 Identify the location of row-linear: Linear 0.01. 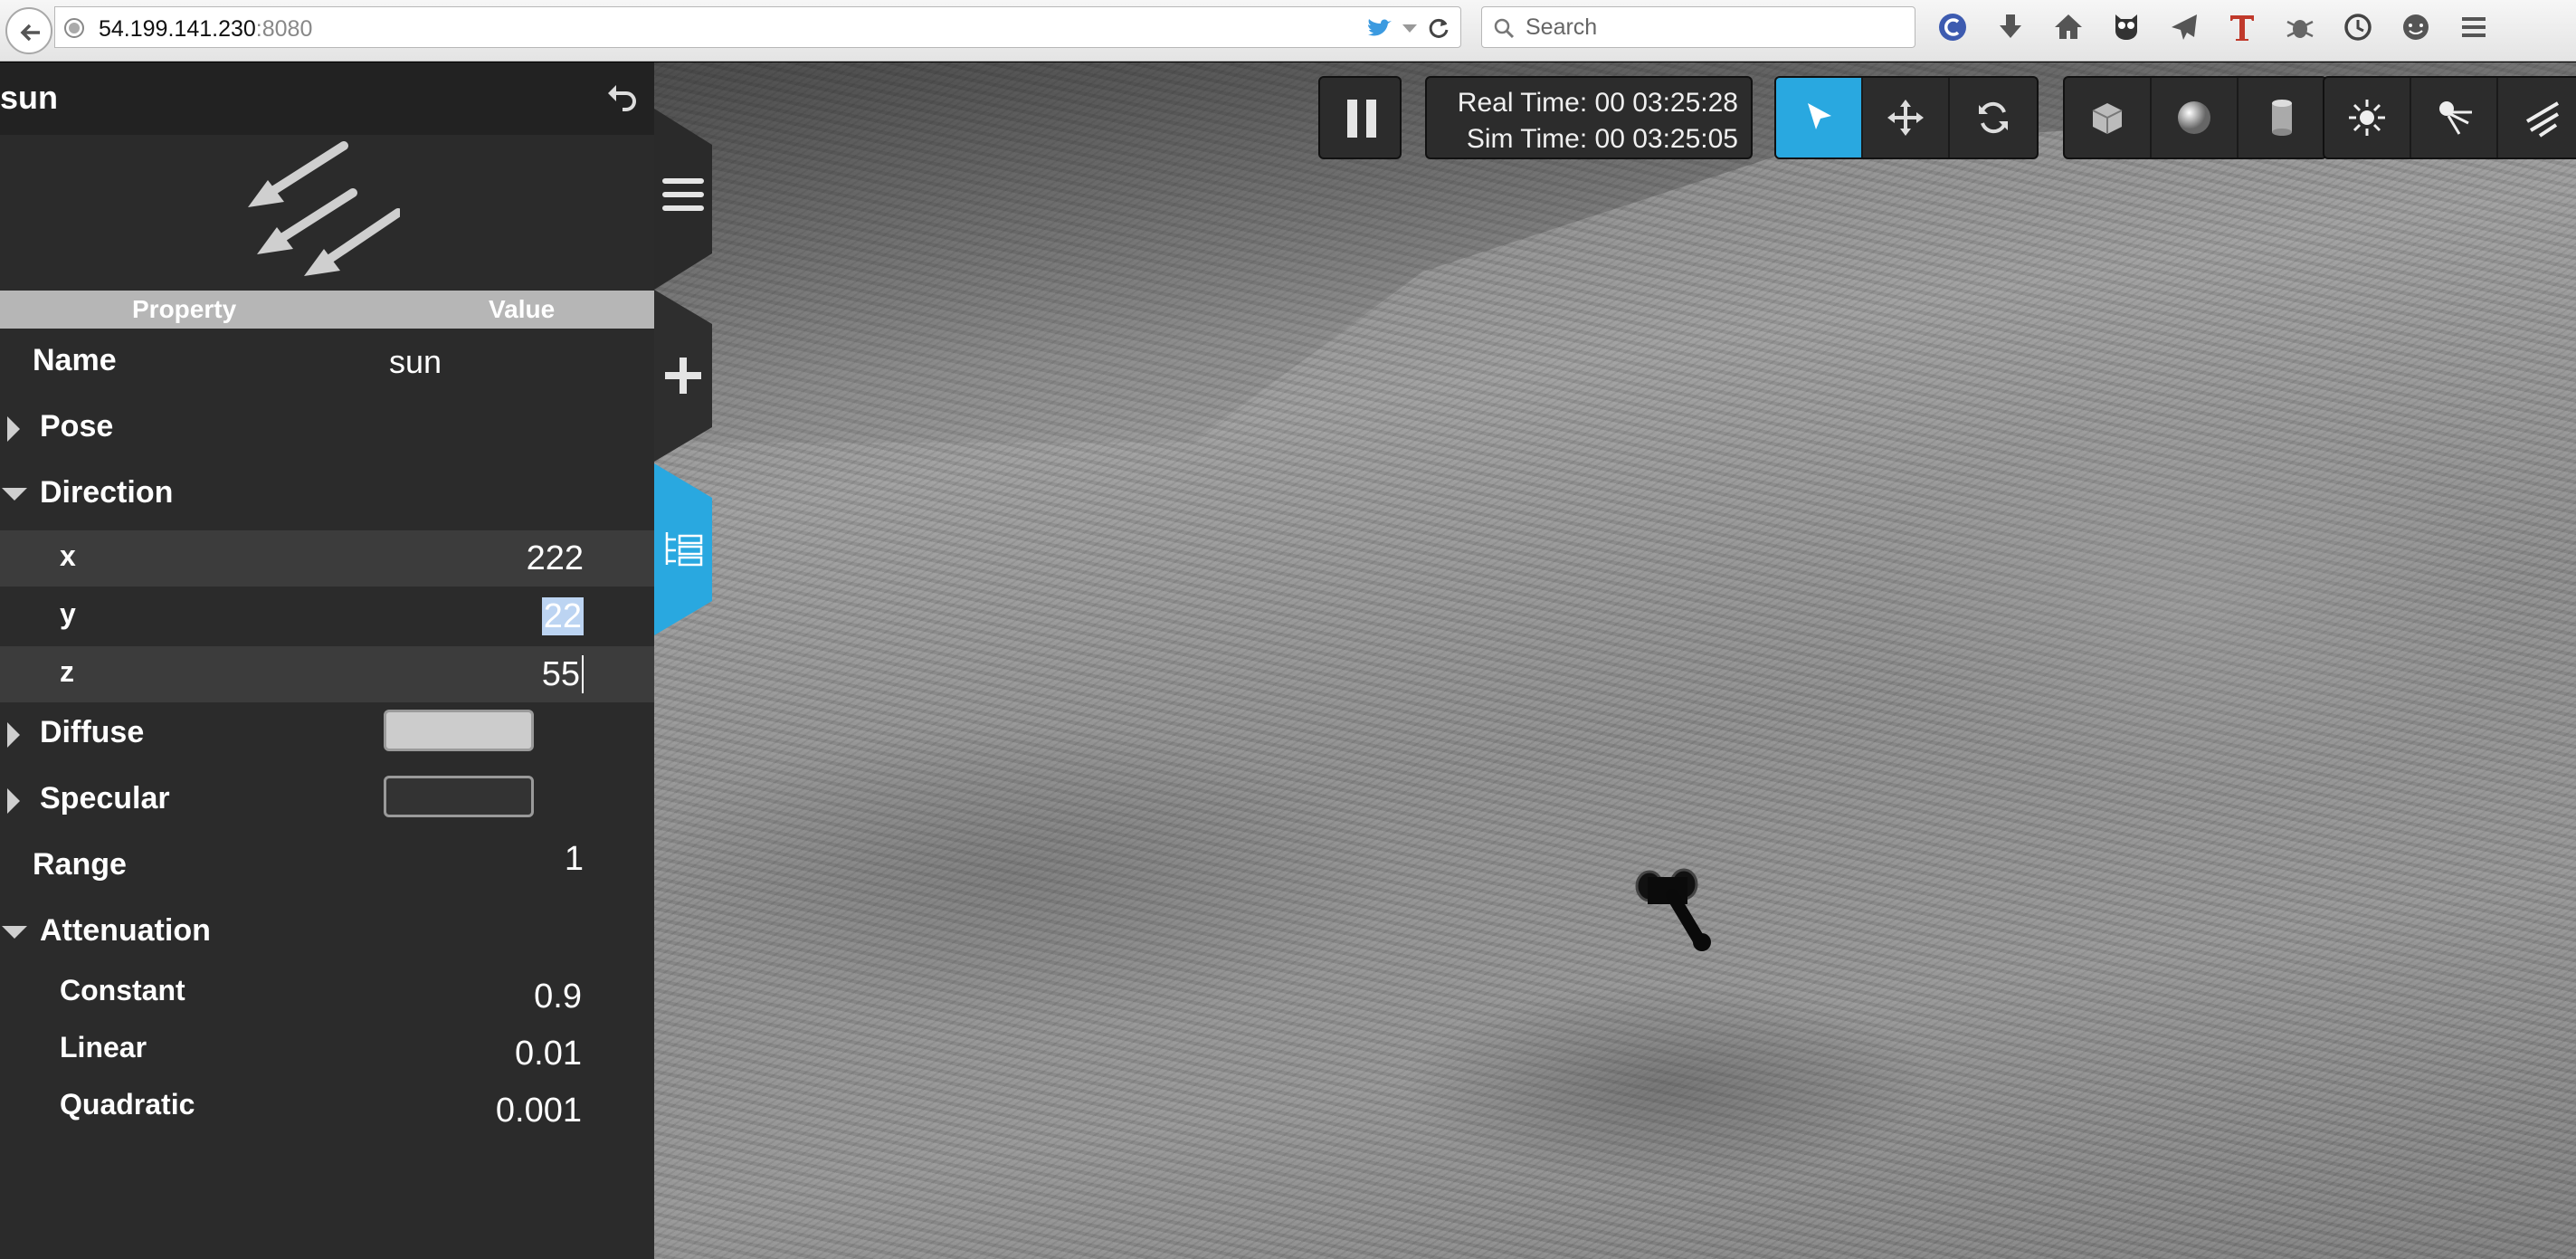
(327, 1054).